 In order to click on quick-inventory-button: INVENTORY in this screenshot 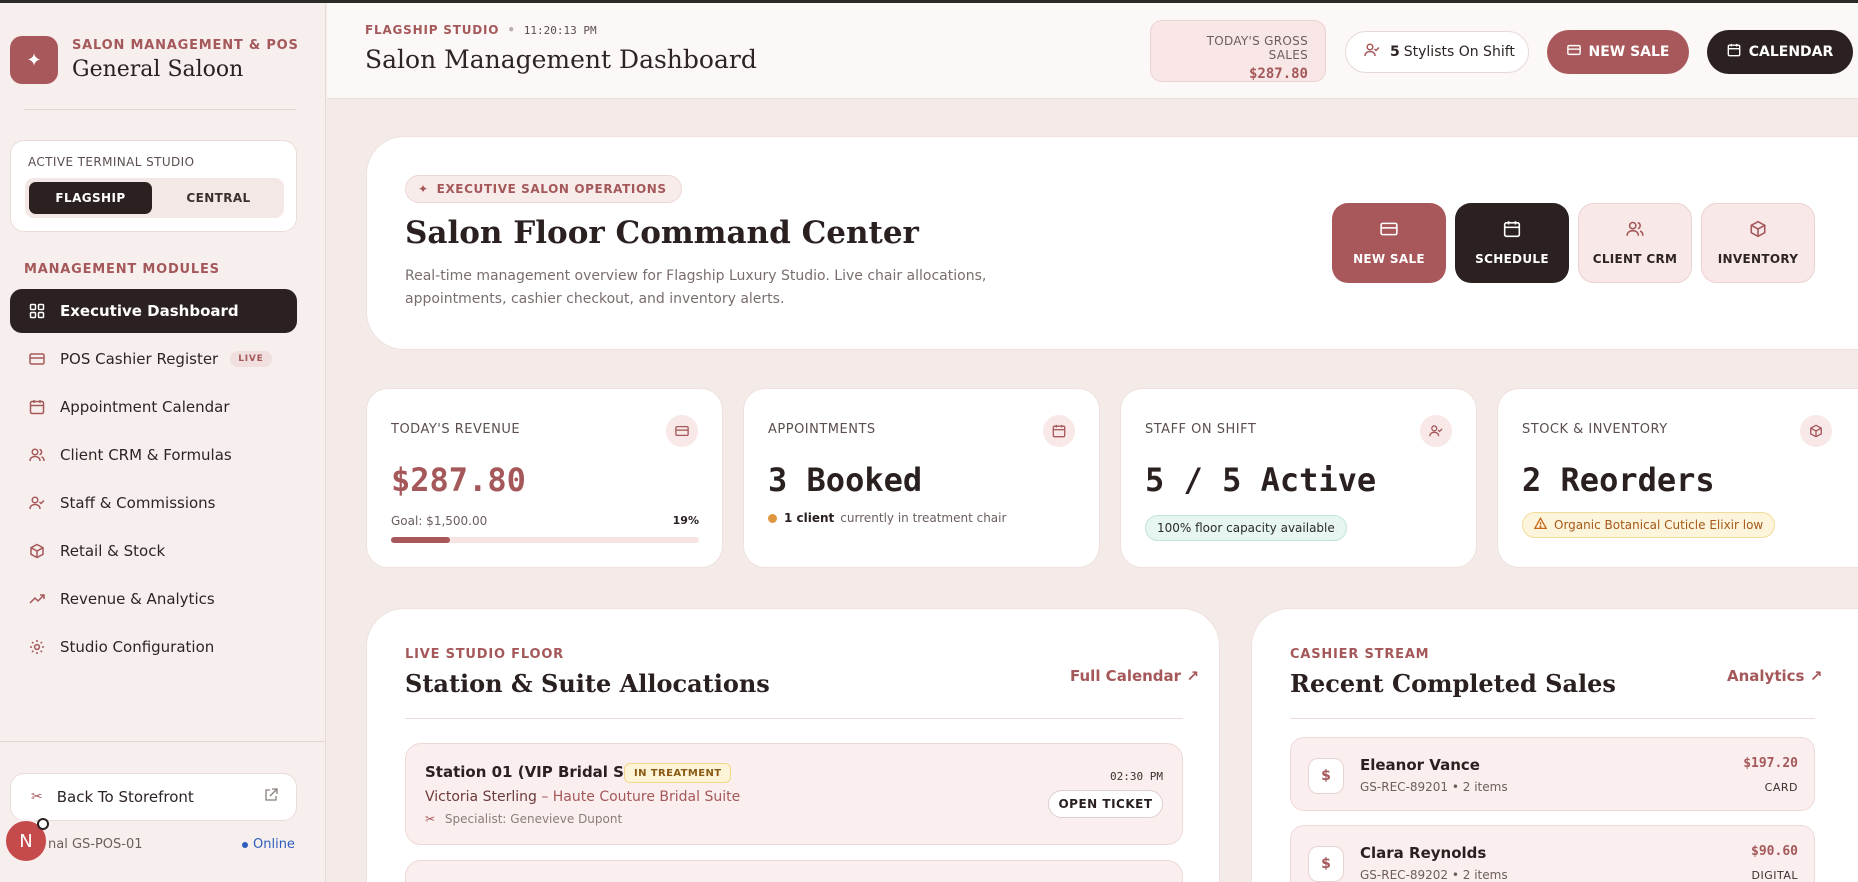, I will do `click(1758, 243)`.